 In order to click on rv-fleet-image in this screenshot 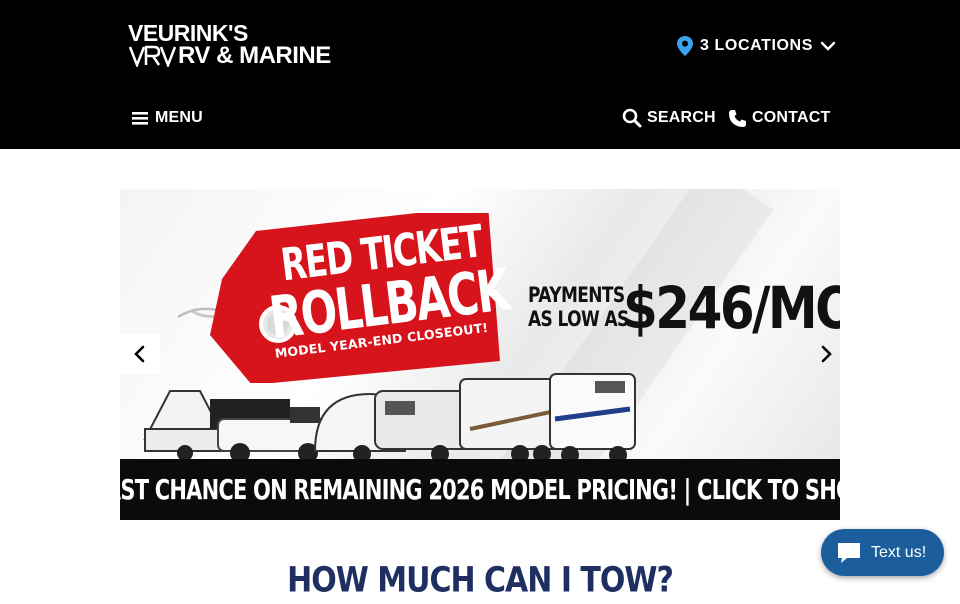, I will do `click(389, 418)`.